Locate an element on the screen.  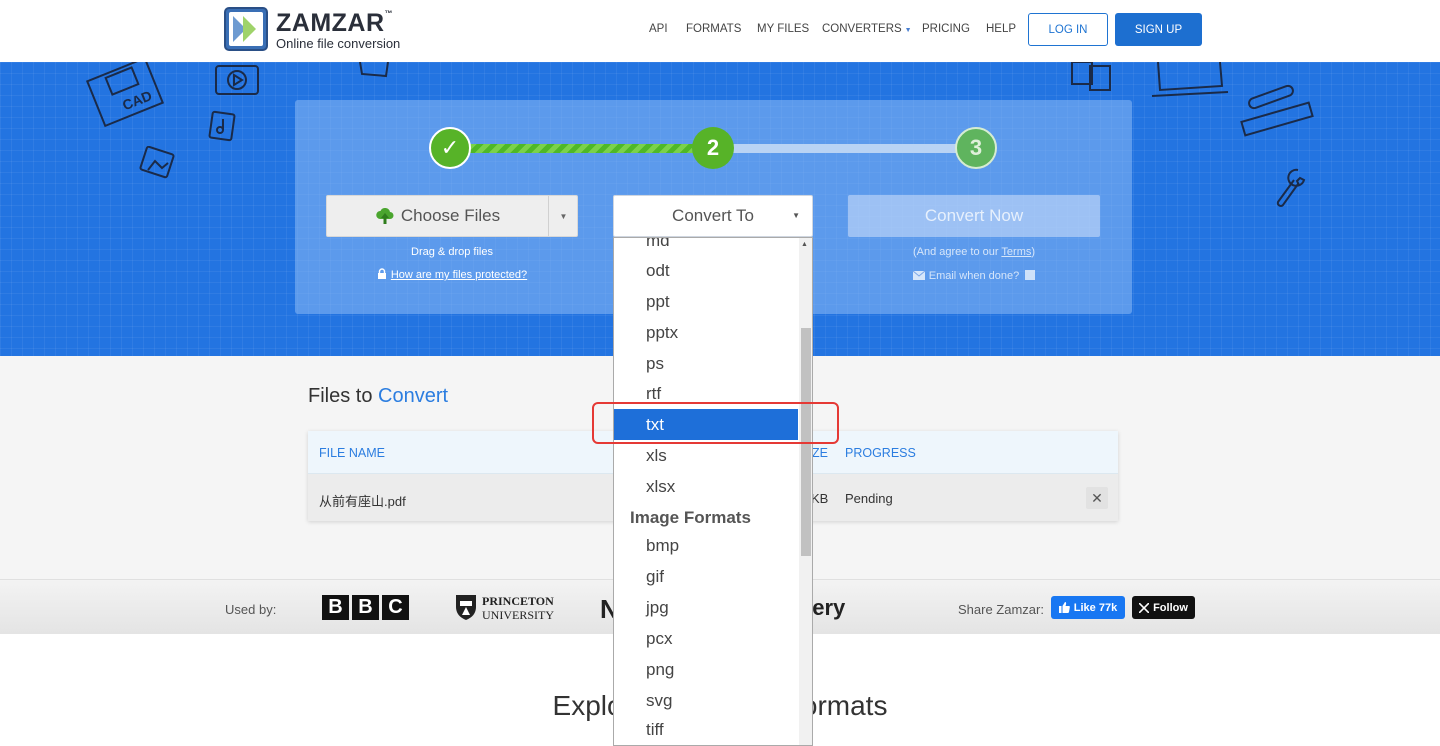
choose-files-label: Choose Files is located at coordinates (450, 215).